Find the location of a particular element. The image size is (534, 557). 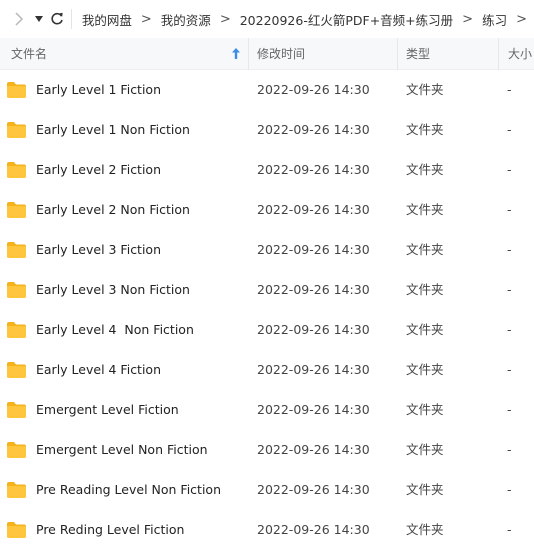

breadcrumb-item-my-drive: 我的网盘 is located at coordinates (107, 19).